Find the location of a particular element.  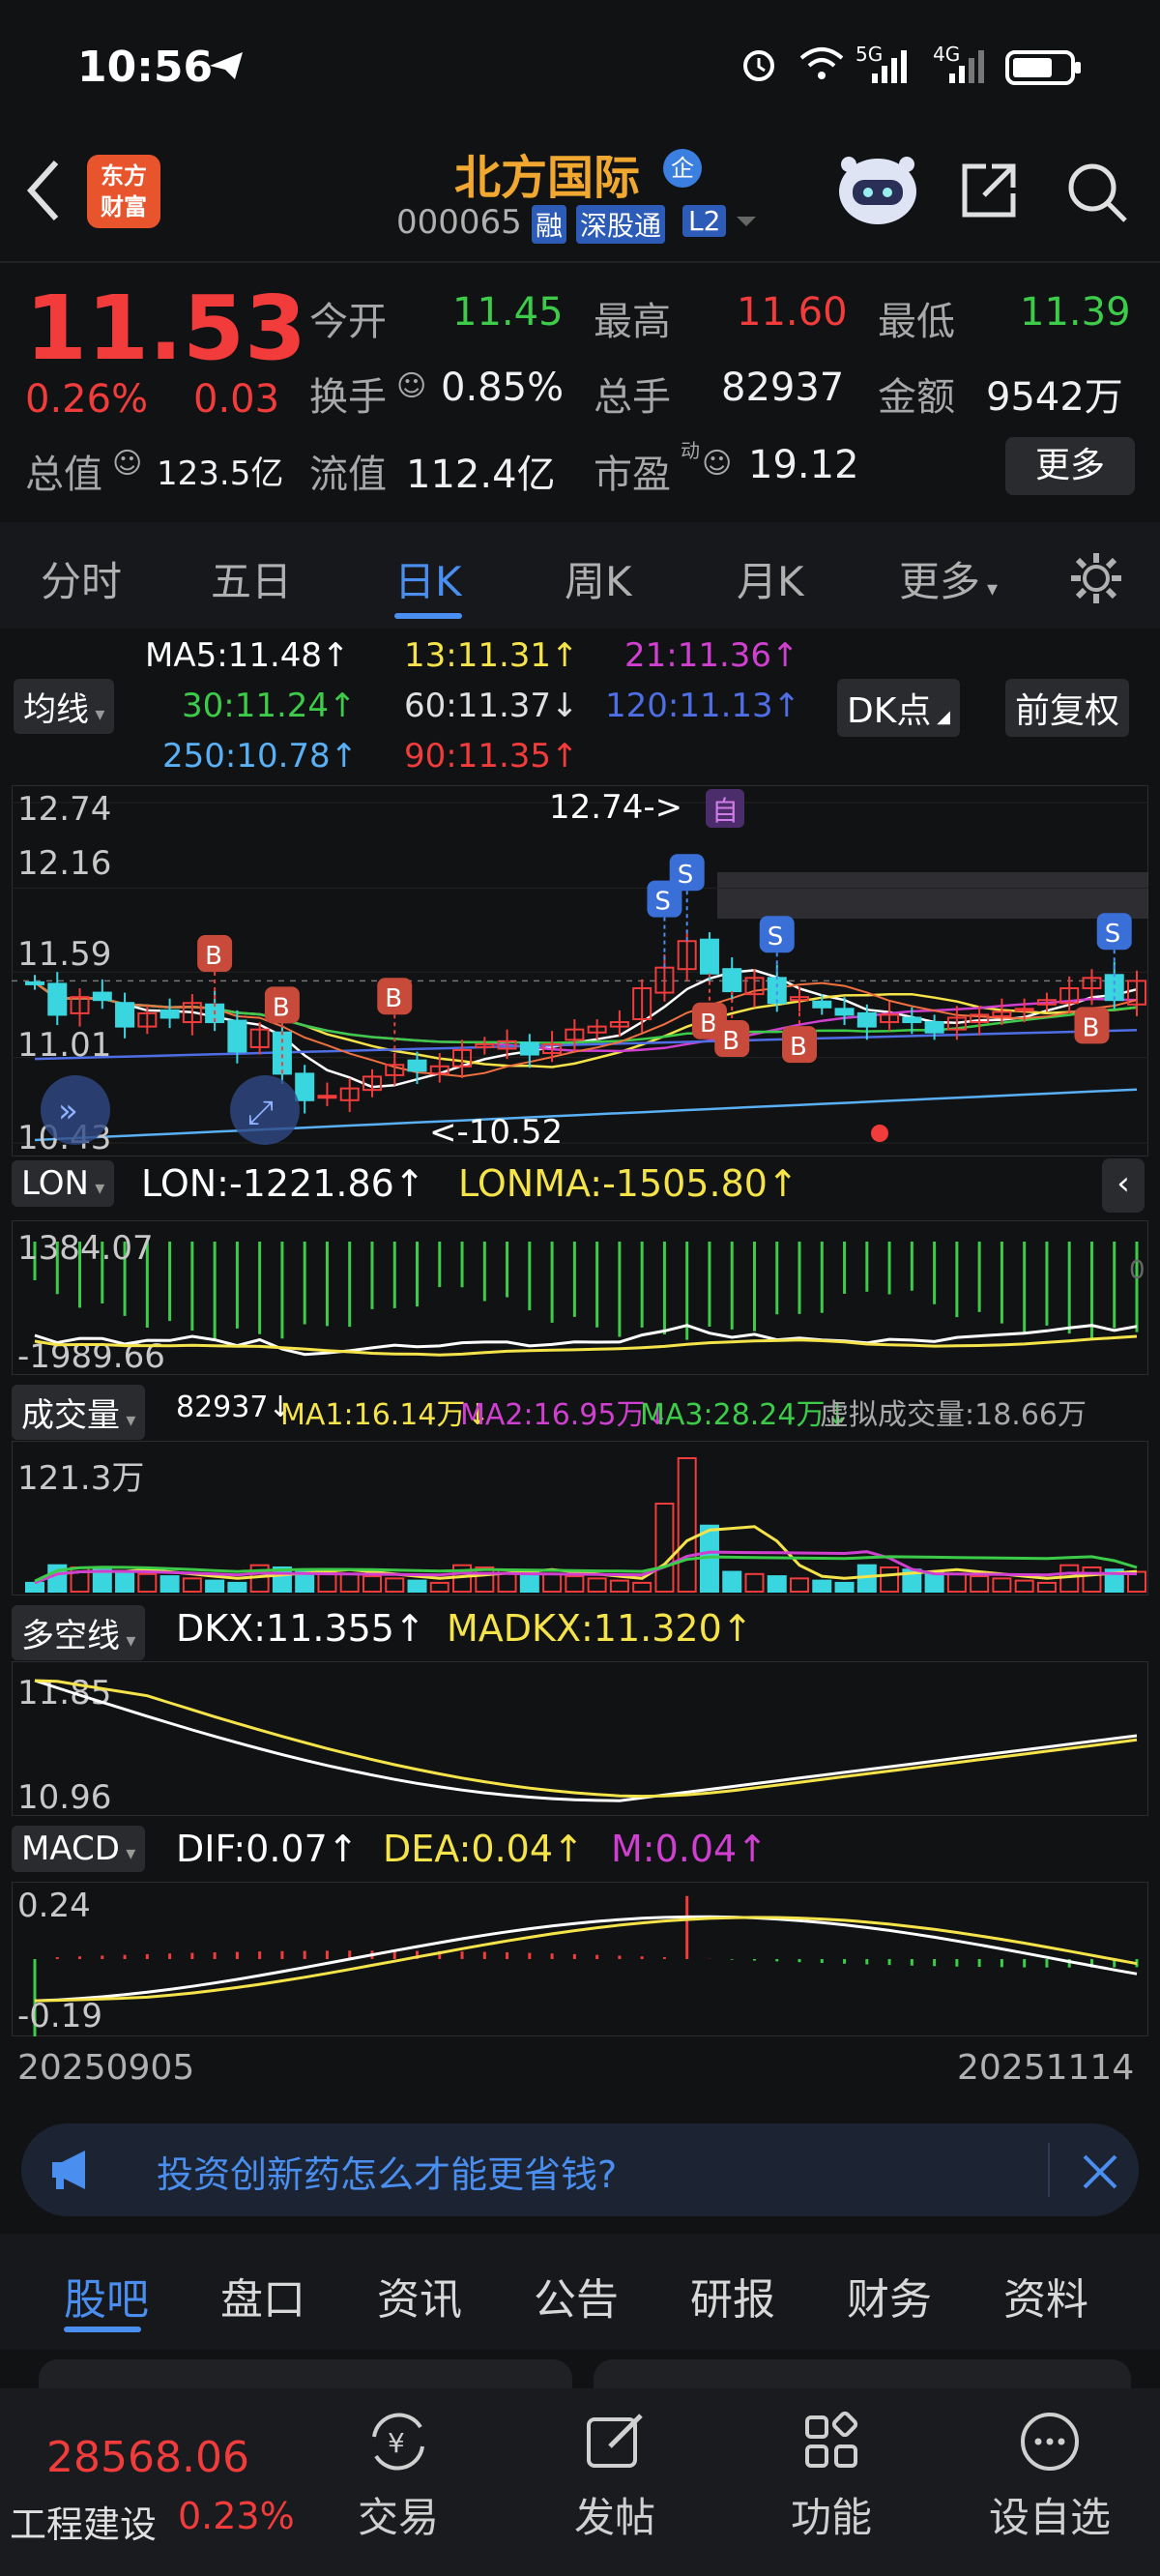

dkx-selector: 多空线 ▾ is located at coordinates (79, 1632).